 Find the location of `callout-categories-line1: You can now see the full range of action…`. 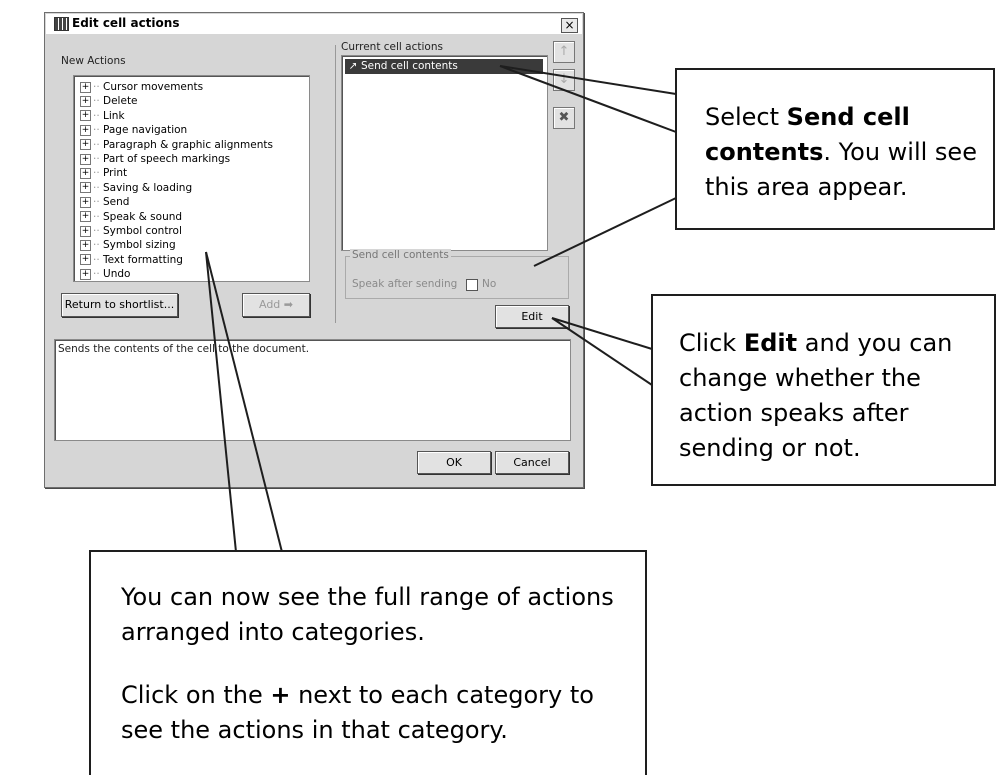

callout-categories-line1: You can now see the full range of action… is located at coordinates (367, 614).